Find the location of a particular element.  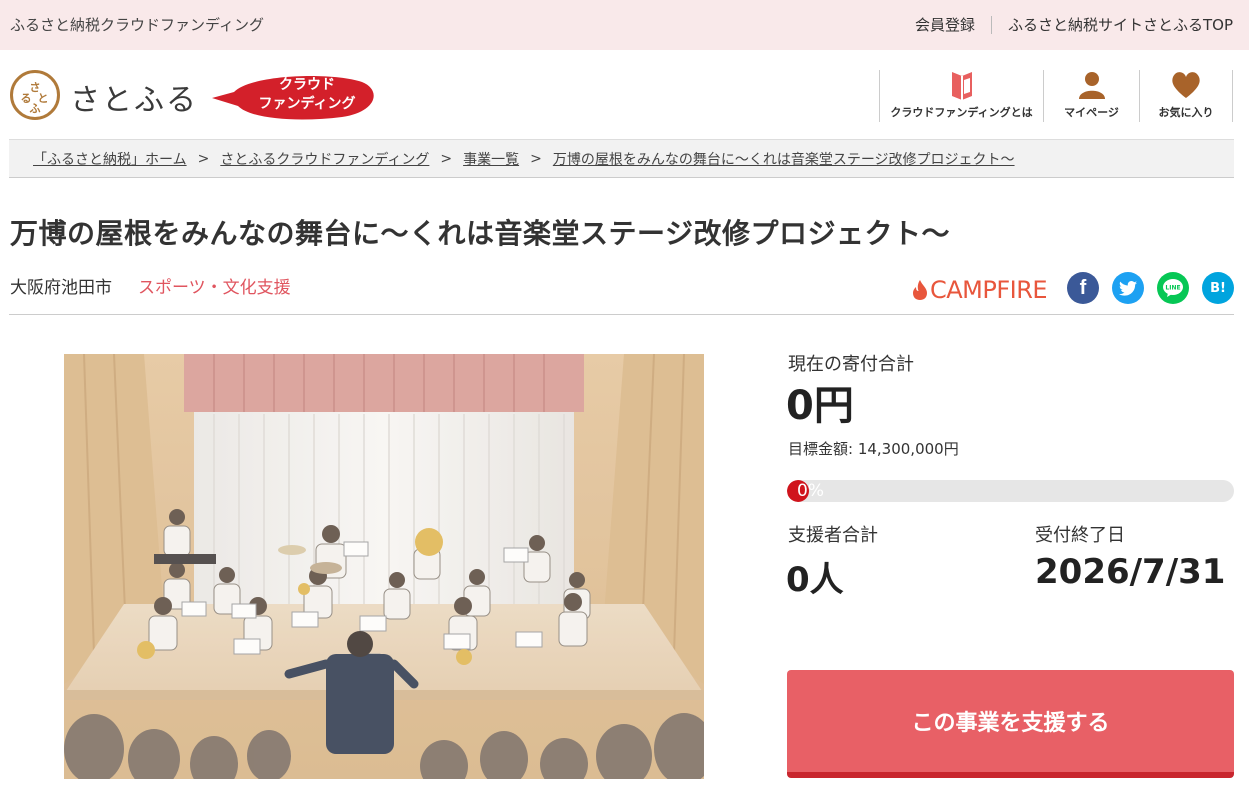

hatena-glyph: B! is located at coordinates (1218, 288).